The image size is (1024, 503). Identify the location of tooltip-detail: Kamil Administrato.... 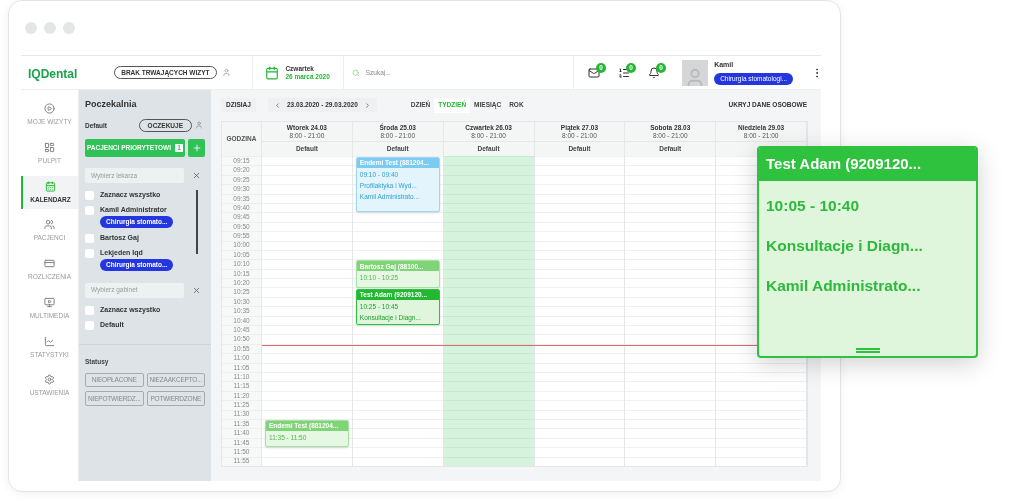
(844, 286).